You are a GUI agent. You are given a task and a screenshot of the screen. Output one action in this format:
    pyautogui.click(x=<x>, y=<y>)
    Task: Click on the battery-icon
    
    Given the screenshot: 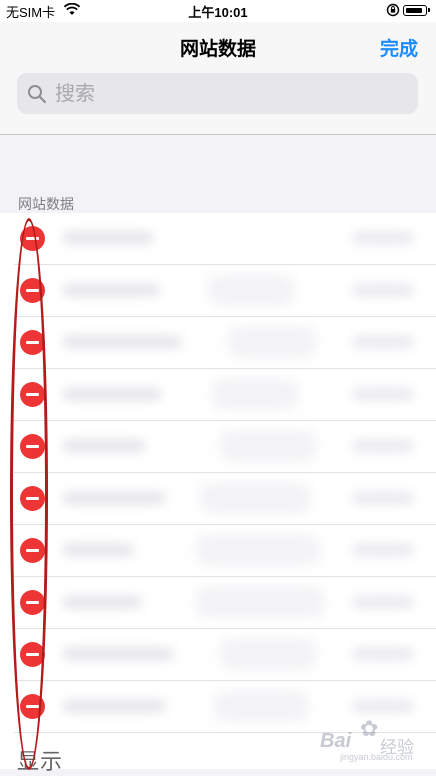 What is the action you would take?
    pyautogui.click(x=416, y=10)
    